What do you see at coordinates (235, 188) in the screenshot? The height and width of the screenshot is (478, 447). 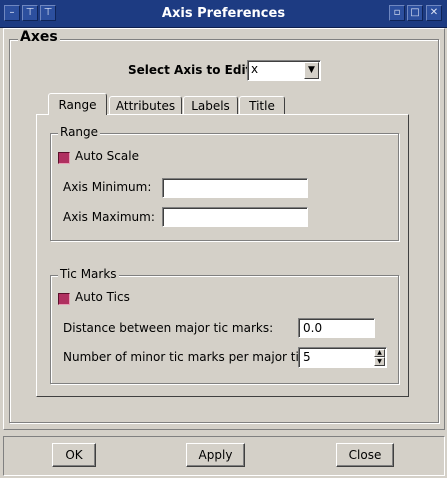 I see `axis-minimum-input` at bounding box center [235, 188].